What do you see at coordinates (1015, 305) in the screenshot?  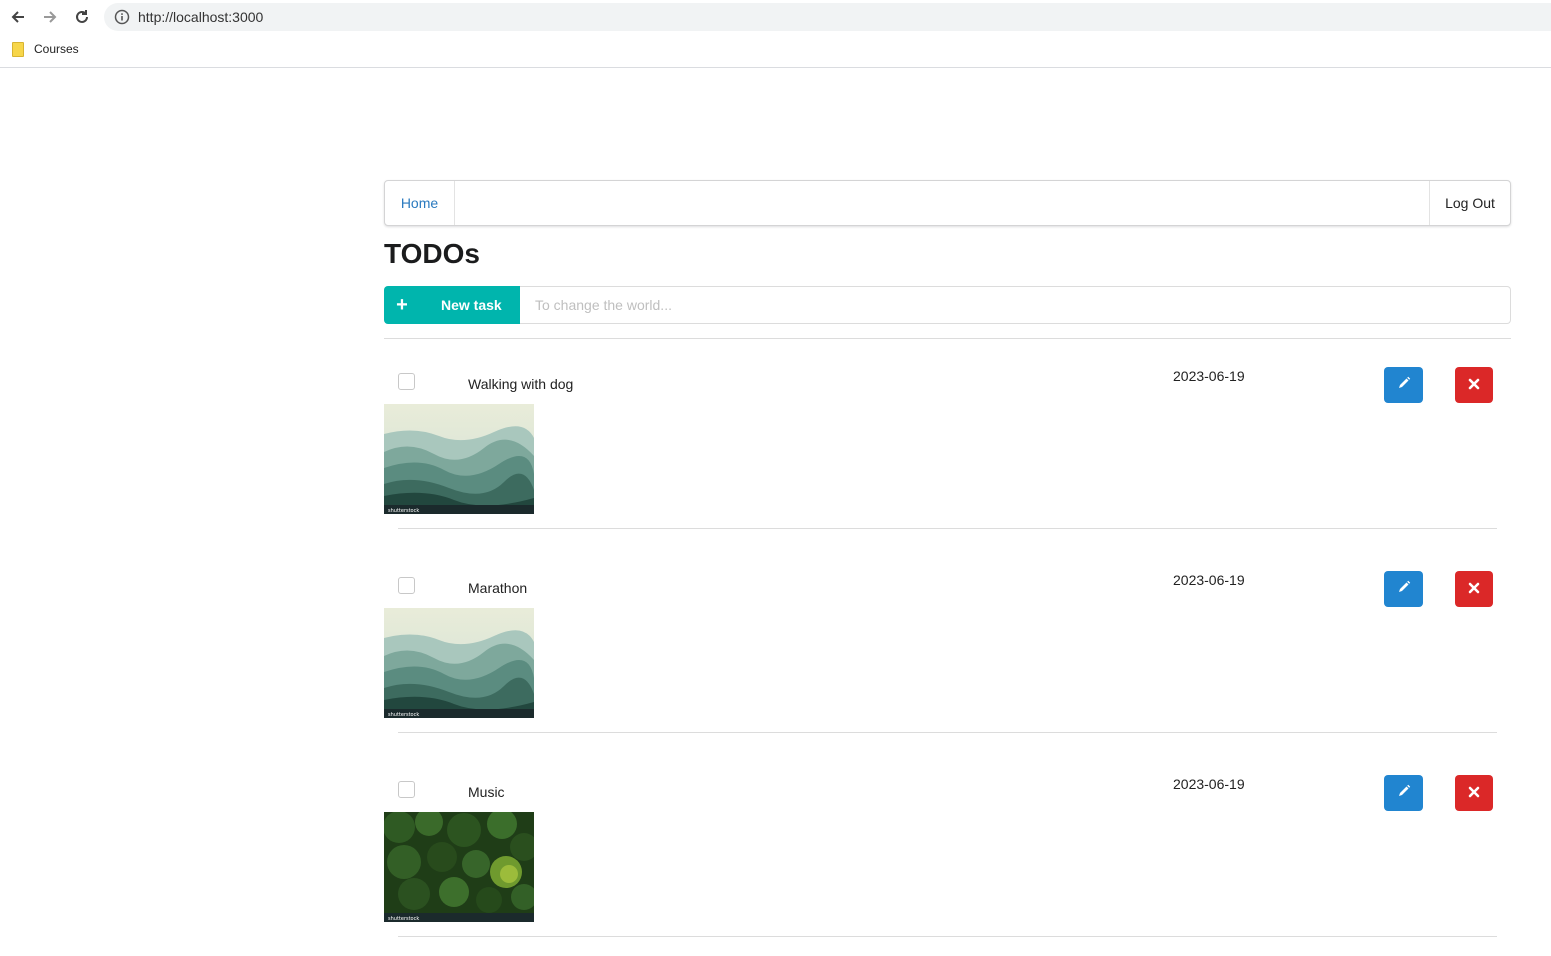 I see `new-task-input` at bounding box center [1015, 305].